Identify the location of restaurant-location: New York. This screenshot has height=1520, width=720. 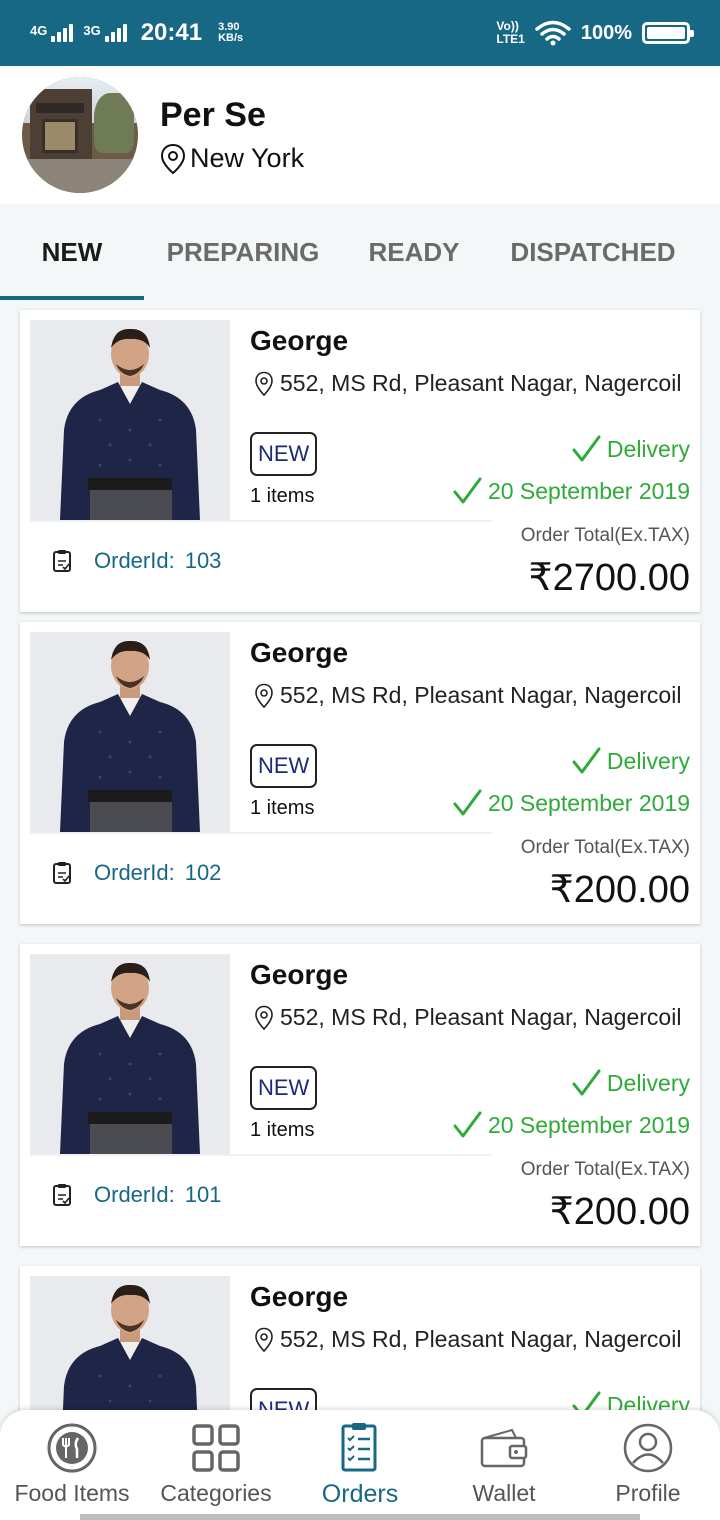
(232, 159).